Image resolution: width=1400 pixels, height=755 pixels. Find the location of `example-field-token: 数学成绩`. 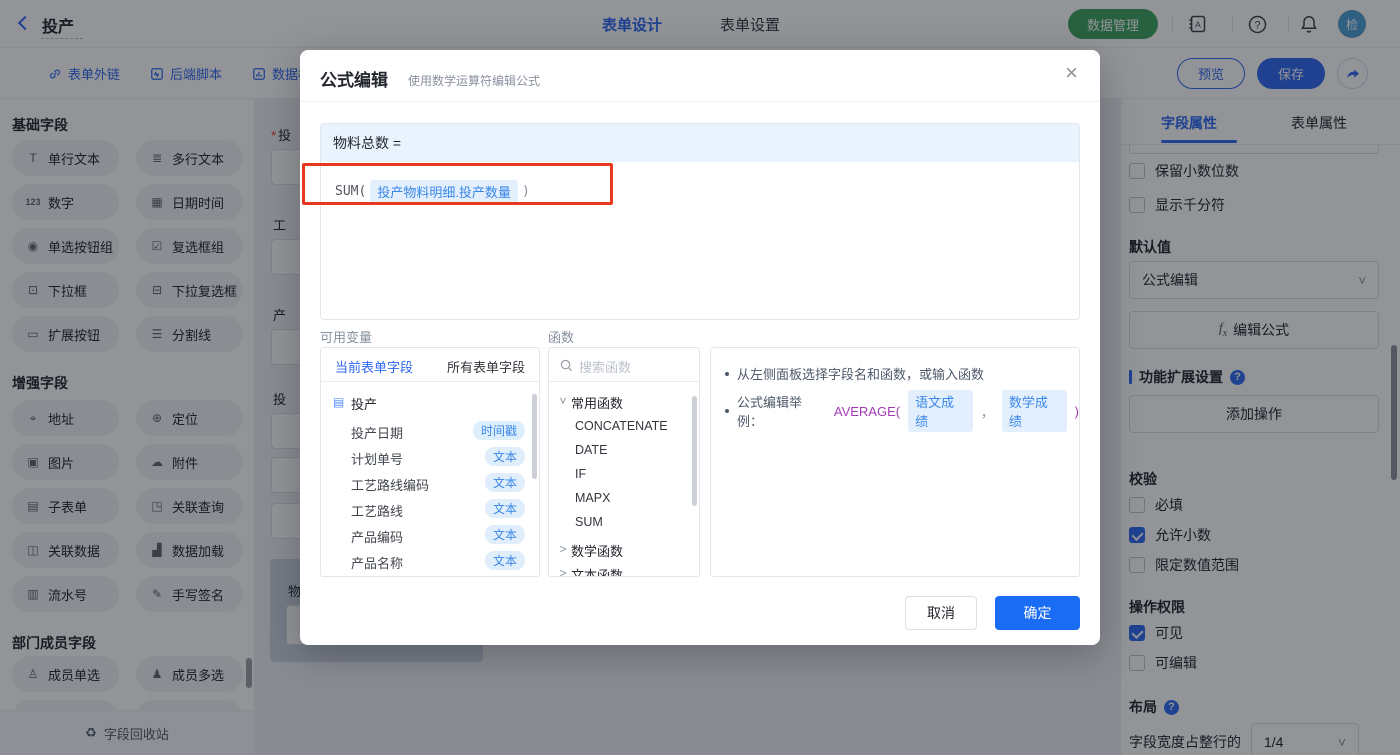

example-field-token: 数学成绩 is located at coordinates (1034, 411).